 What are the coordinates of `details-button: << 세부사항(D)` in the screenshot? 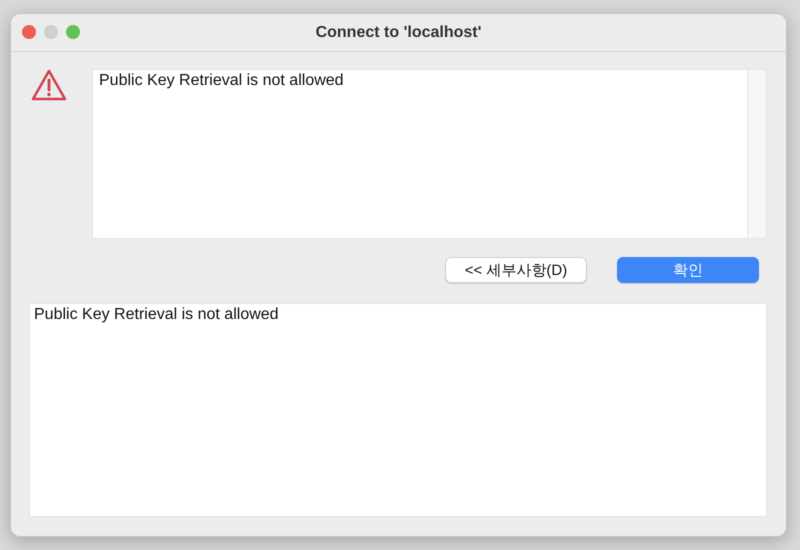 It's located at (516, 270).